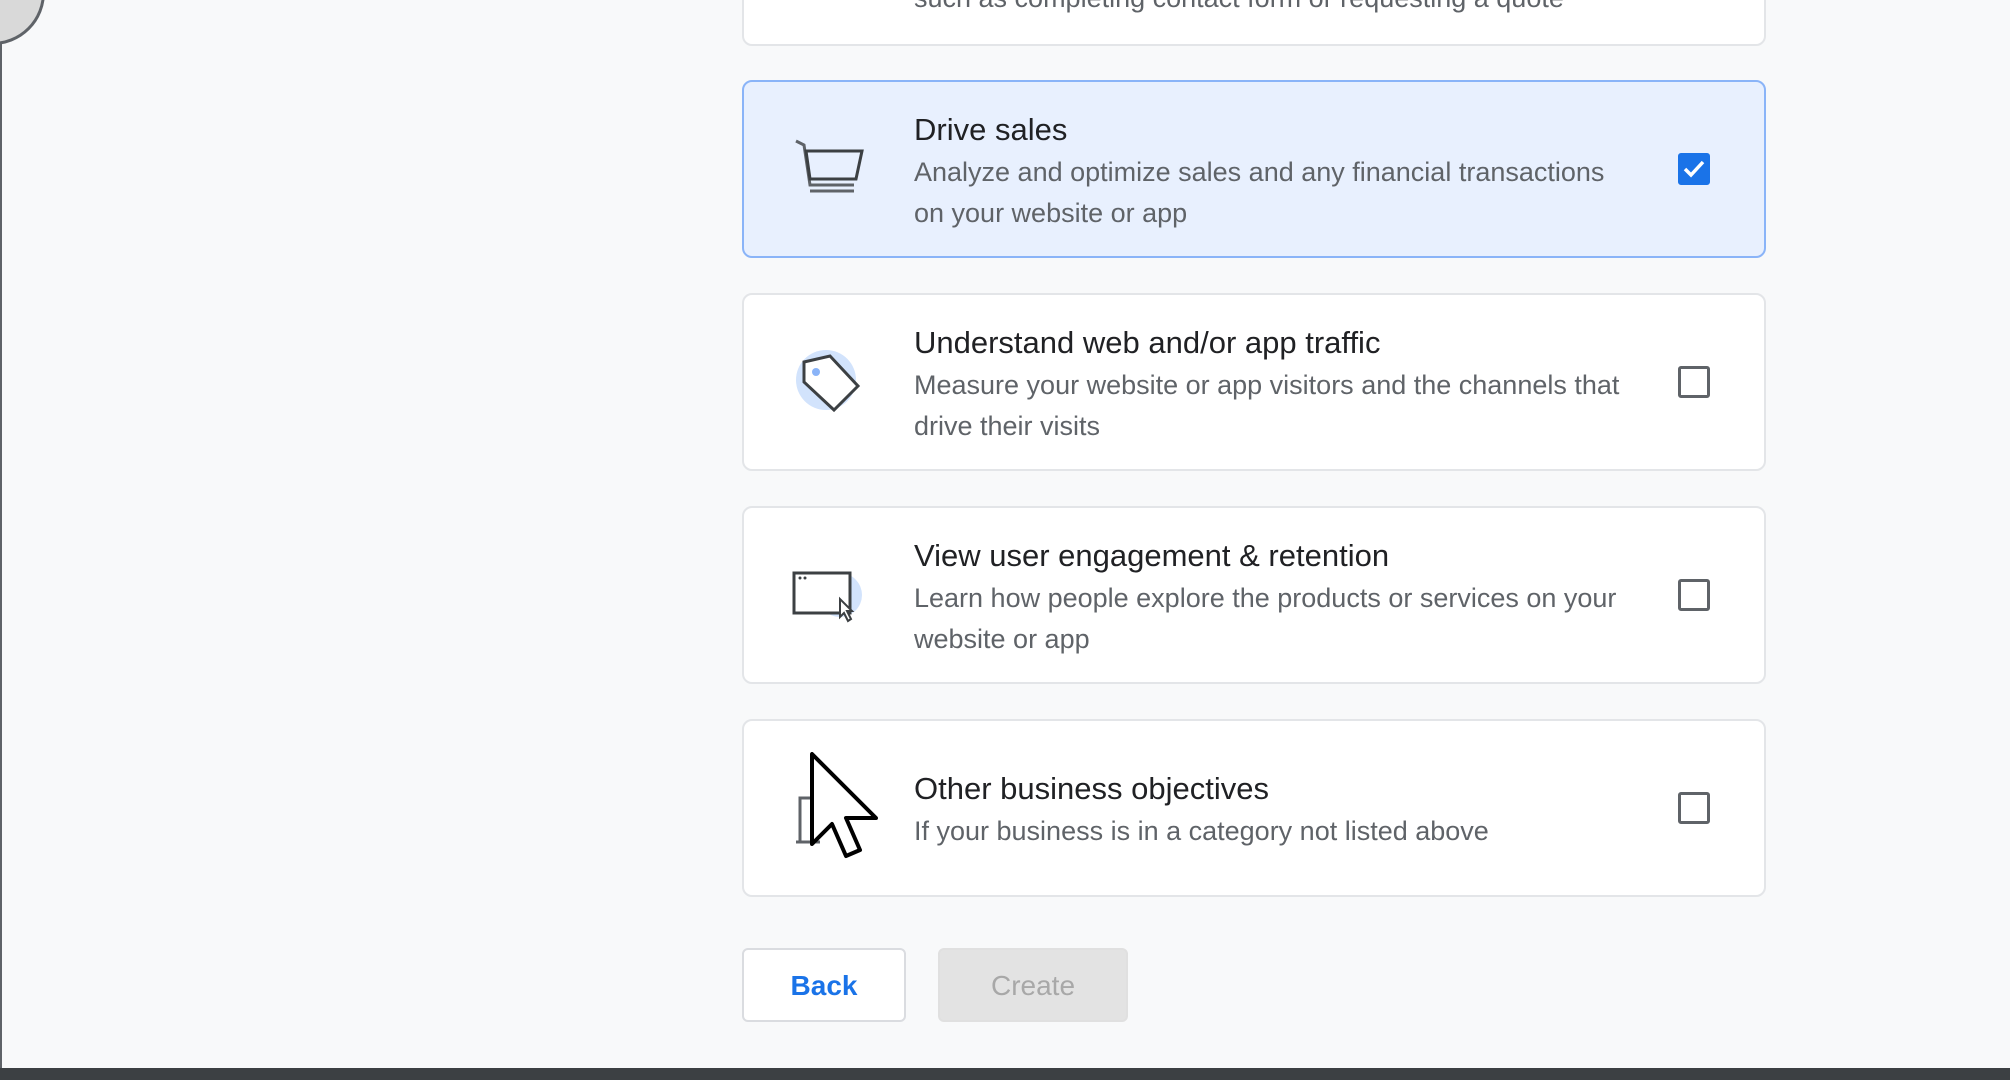 The width and height of the screenshot is (2010, 1080). What do you see at coordinates (991, 129) in the screenshot?
I see `objective-title: Drive sales` at bounding box center [991, 129].